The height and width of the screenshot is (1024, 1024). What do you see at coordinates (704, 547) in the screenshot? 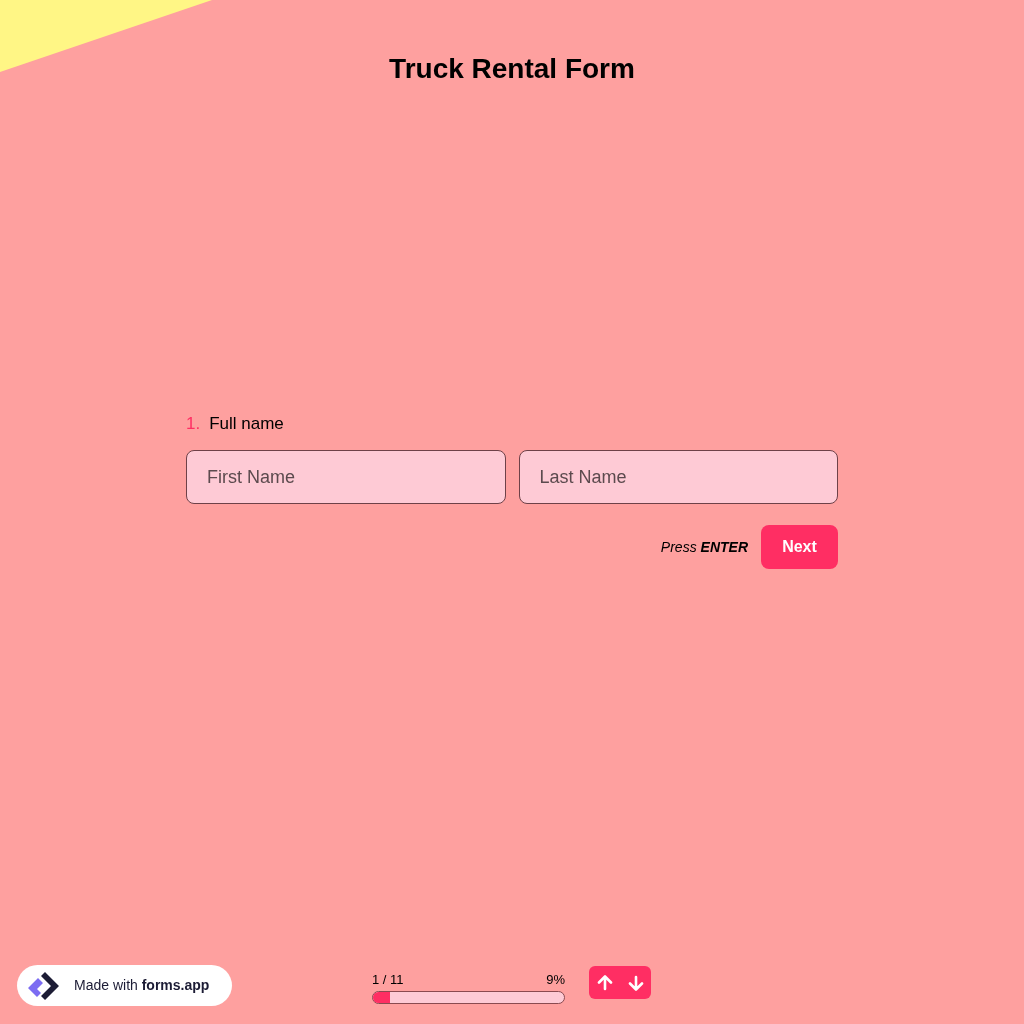
I see `press-enter-hint: Press ENTER` at bounding box center [704, 547].